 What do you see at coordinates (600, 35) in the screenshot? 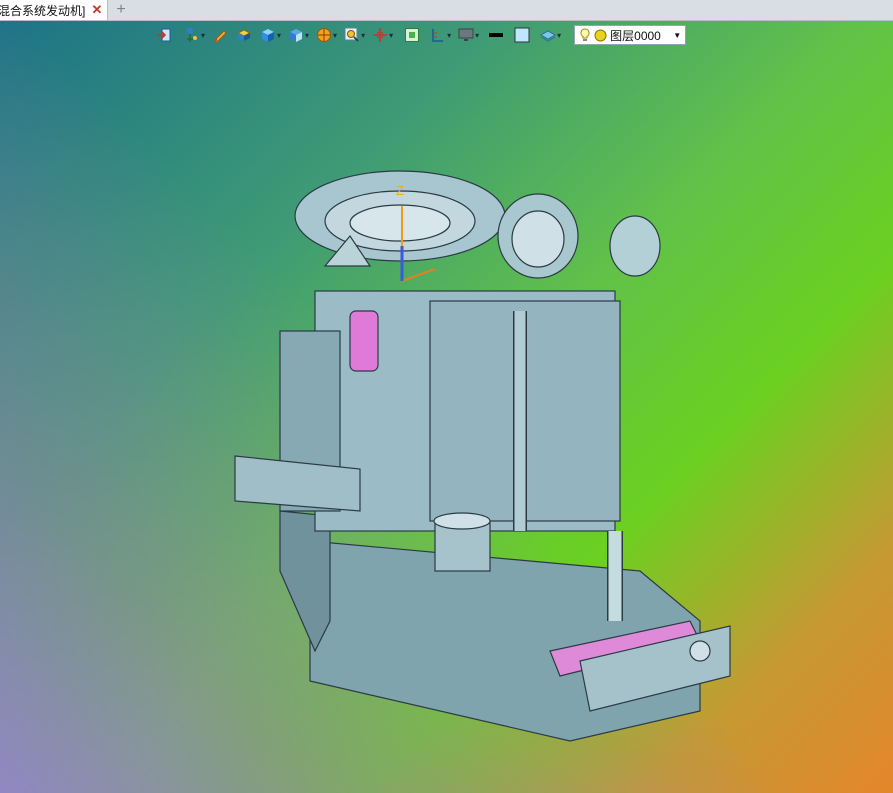
I see `layer-color-icon` at bounding box center [600, 35].